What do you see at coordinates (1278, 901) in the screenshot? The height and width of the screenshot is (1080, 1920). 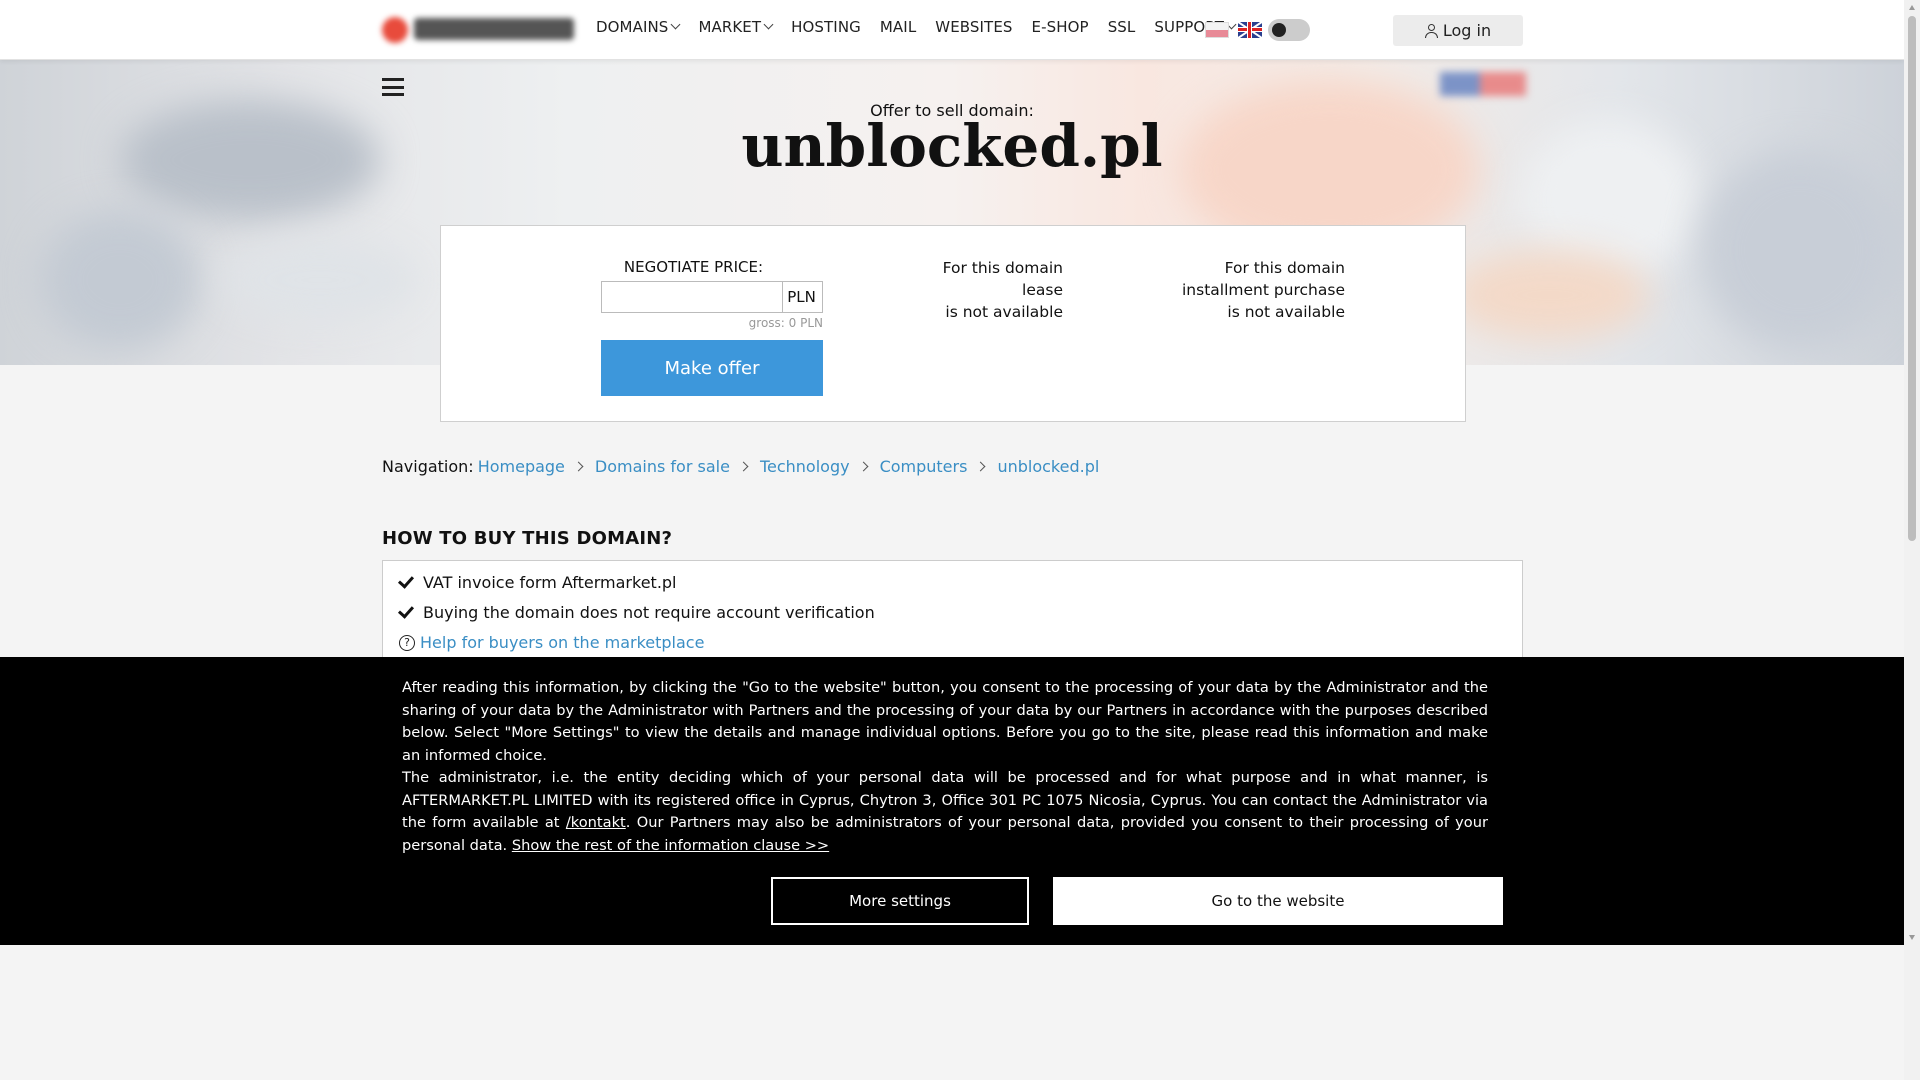 I see `go-to-website-button: Go to the website` at bounding box center [1278, 901].